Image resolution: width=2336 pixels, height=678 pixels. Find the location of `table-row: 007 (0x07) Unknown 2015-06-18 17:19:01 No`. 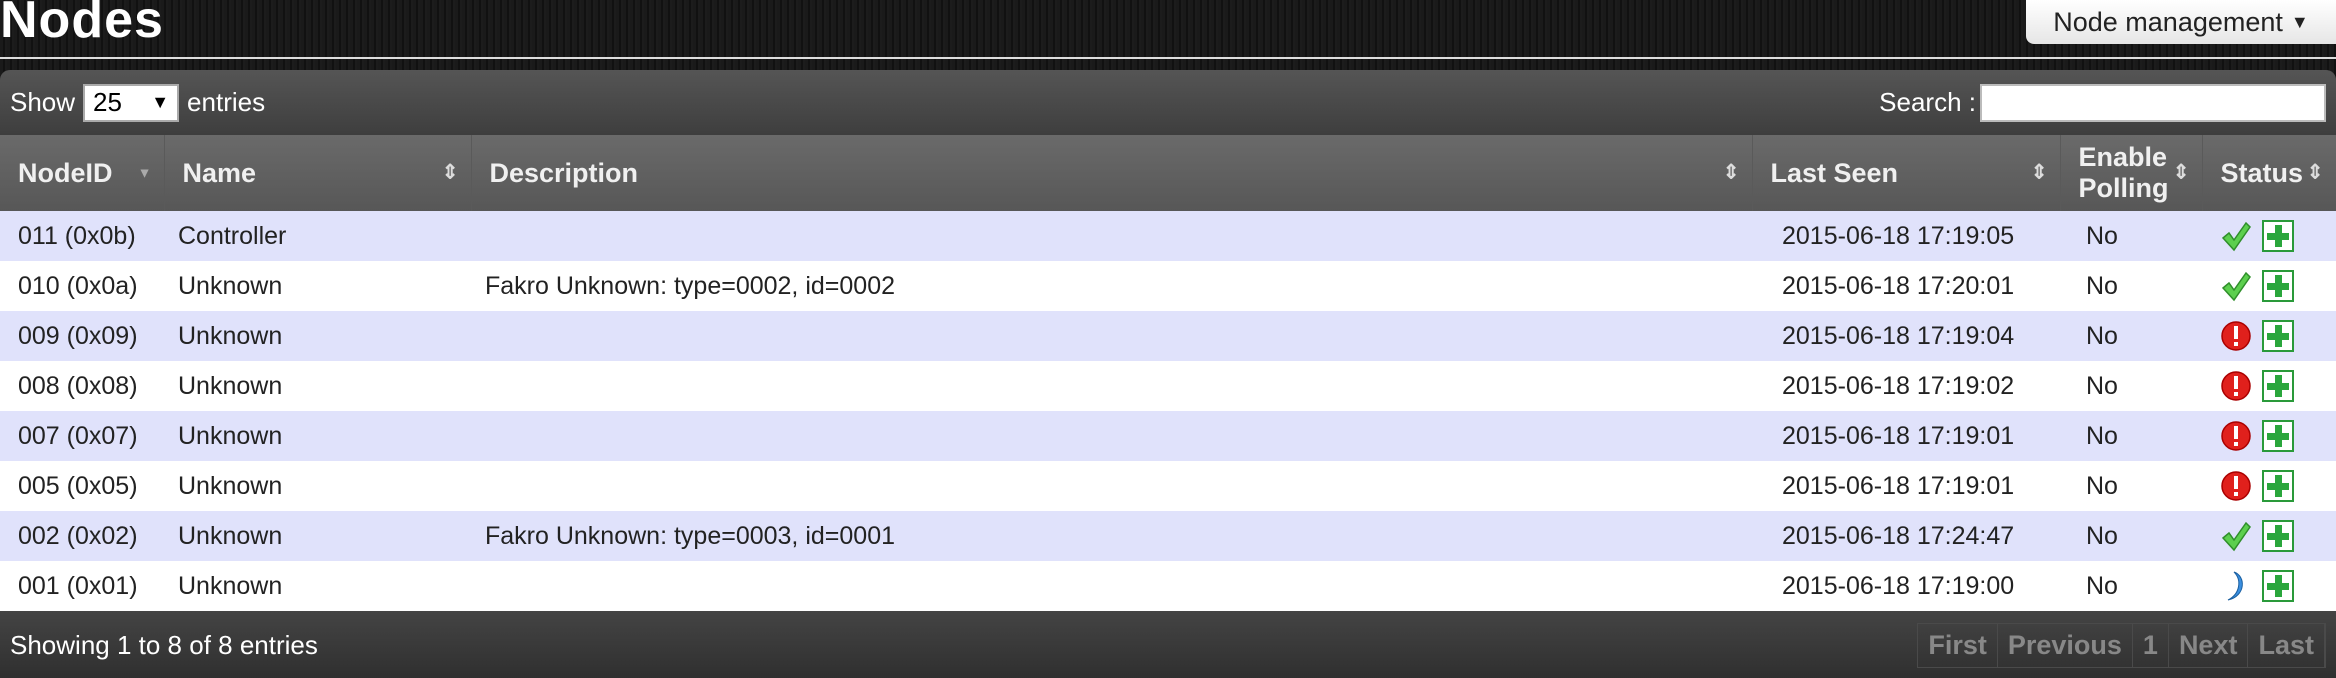

table-row: 007 (0x07) Unknown 2015-06-18 17:19:01 No is located at coordinates (1168, 436).